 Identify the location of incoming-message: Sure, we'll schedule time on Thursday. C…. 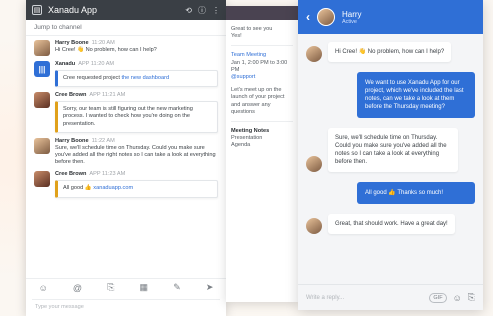
(390, 150).